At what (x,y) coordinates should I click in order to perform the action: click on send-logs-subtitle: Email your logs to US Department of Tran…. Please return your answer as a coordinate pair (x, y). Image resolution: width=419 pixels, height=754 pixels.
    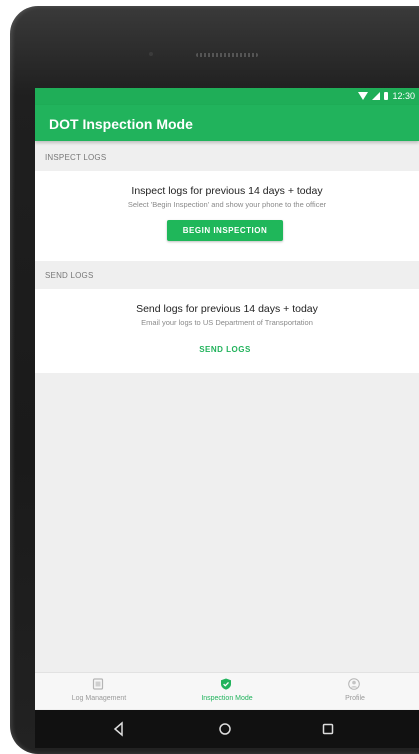
    Looking at the image, I should click on (227, 322).